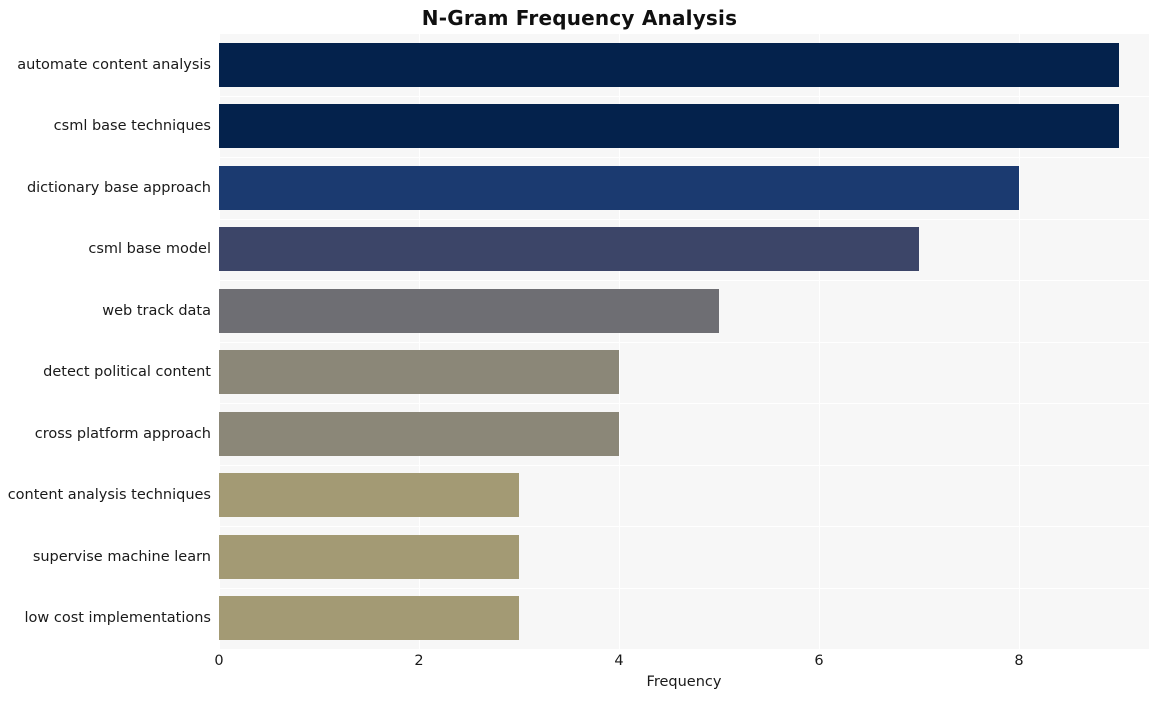 The image size is (1159, 701). Describe the element at coordinates (149, 249) in the screenshot. I see `y-tick-label: csml base model` at that location.